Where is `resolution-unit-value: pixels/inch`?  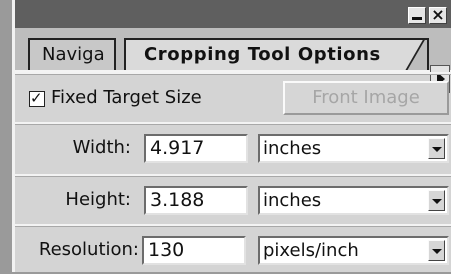 resolution-unit-value: pixels/inch is located at coordinates (311, 250).